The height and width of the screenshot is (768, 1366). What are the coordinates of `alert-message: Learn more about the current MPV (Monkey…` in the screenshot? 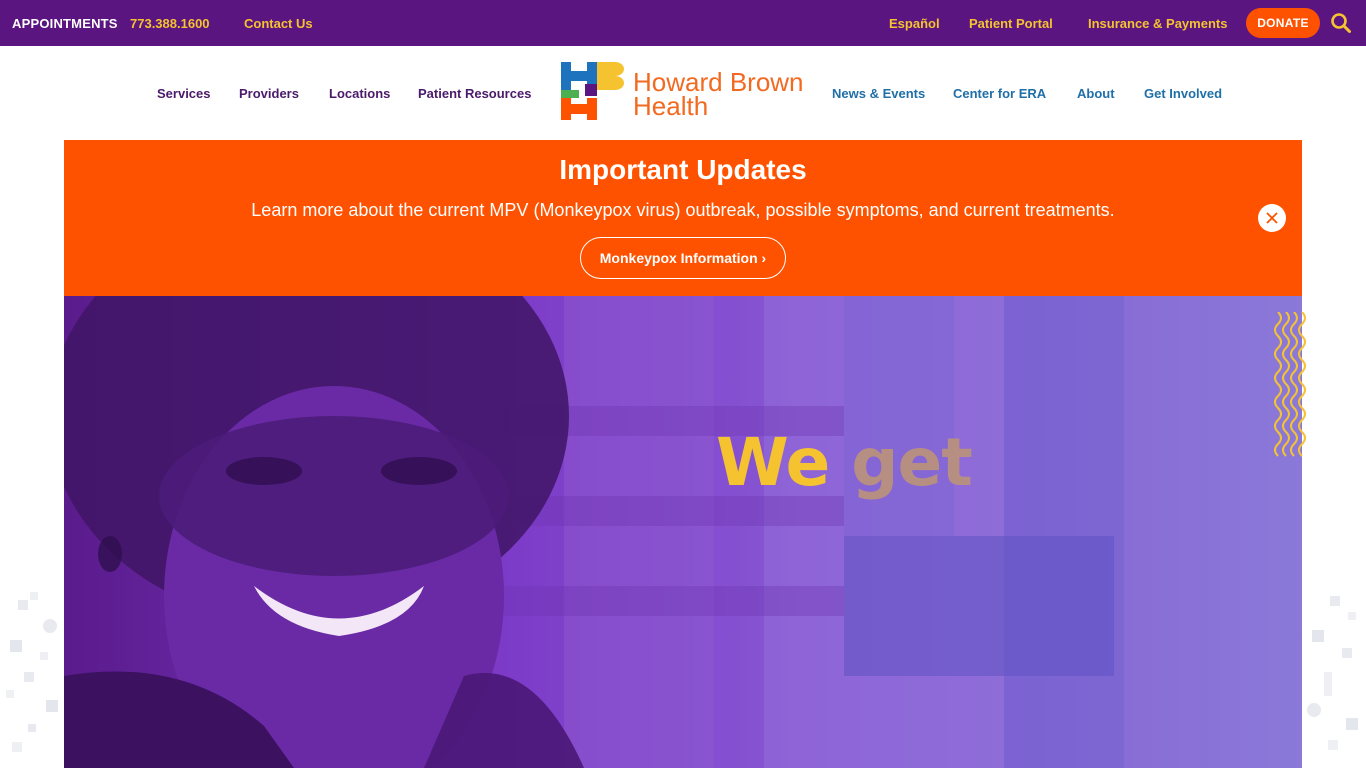 It's located at (683, 210).